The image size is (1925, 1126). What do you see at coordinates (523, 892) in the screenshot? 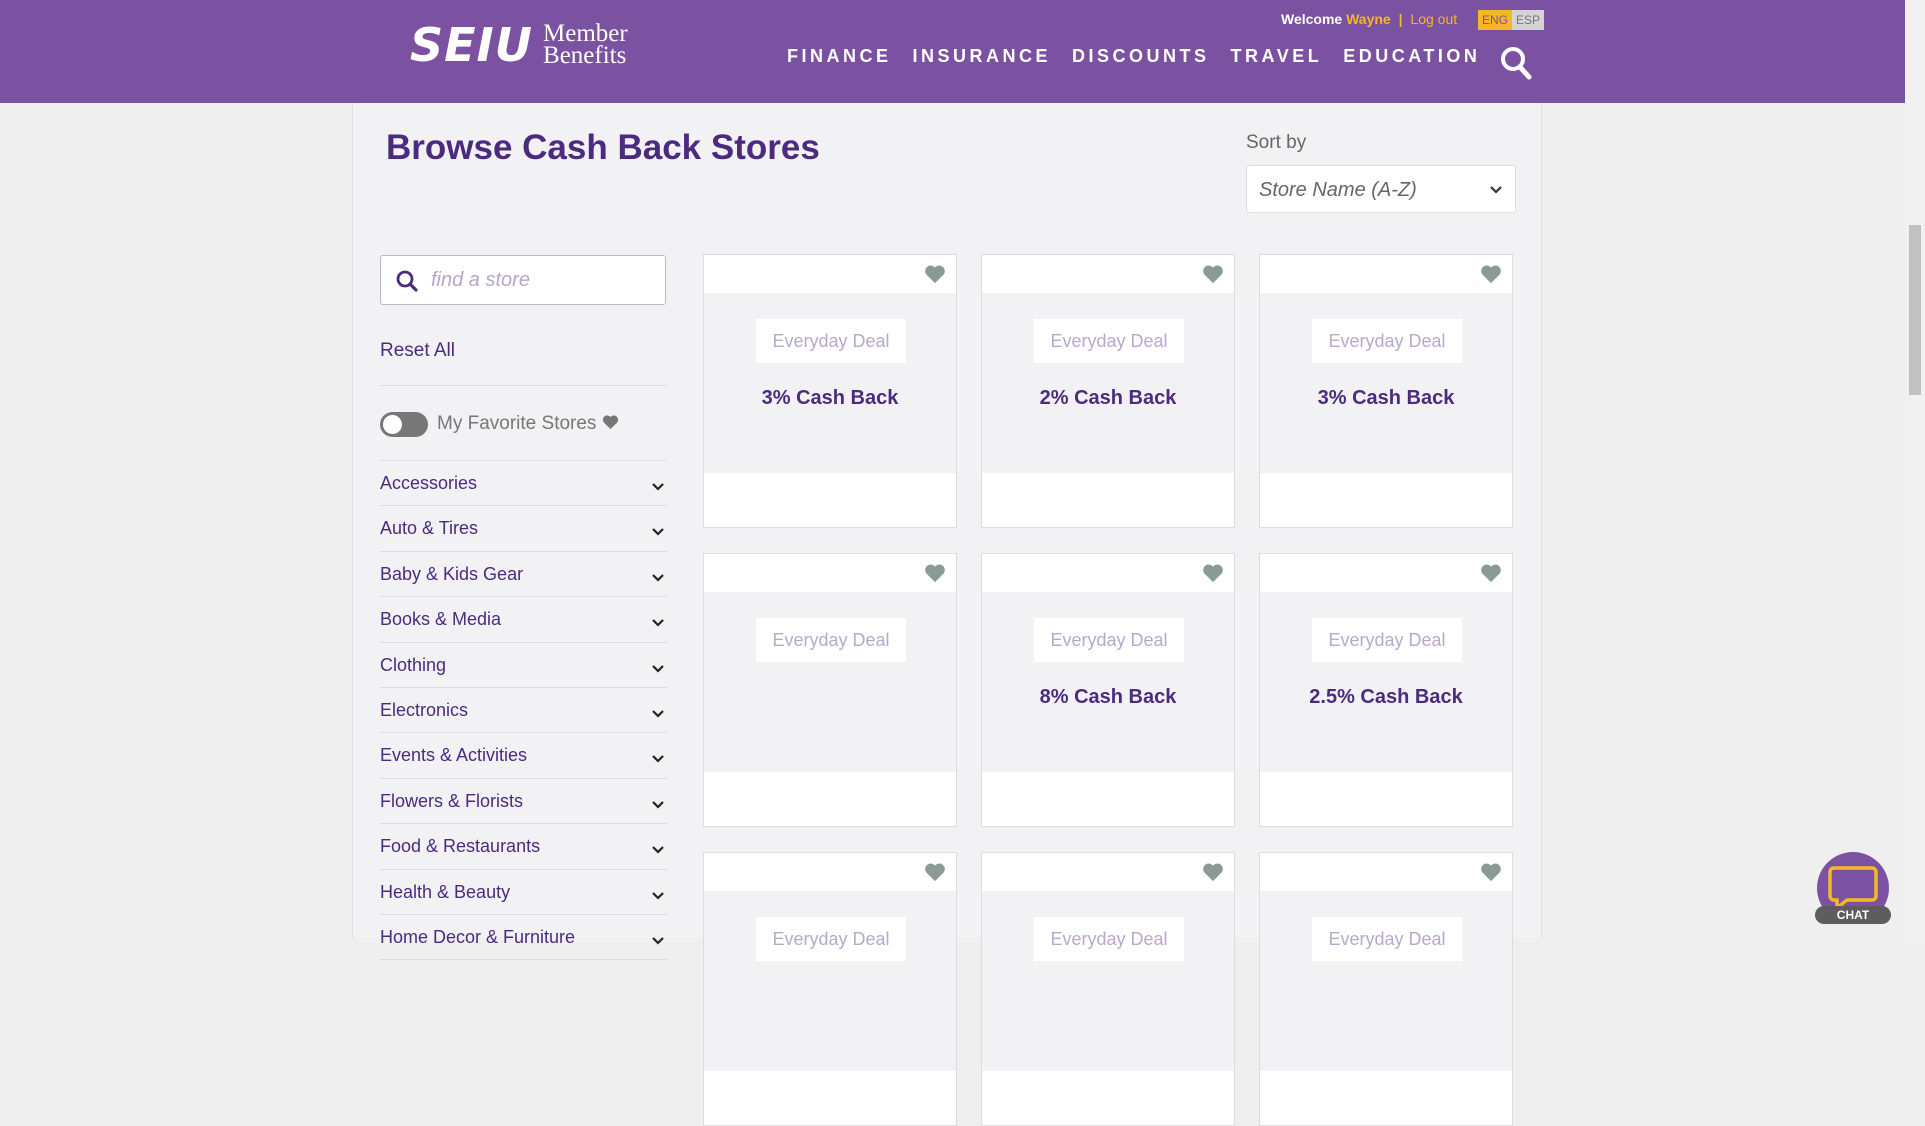
I see `category-health-beauty: Health & Beauty` at bounding box center [523, 892].